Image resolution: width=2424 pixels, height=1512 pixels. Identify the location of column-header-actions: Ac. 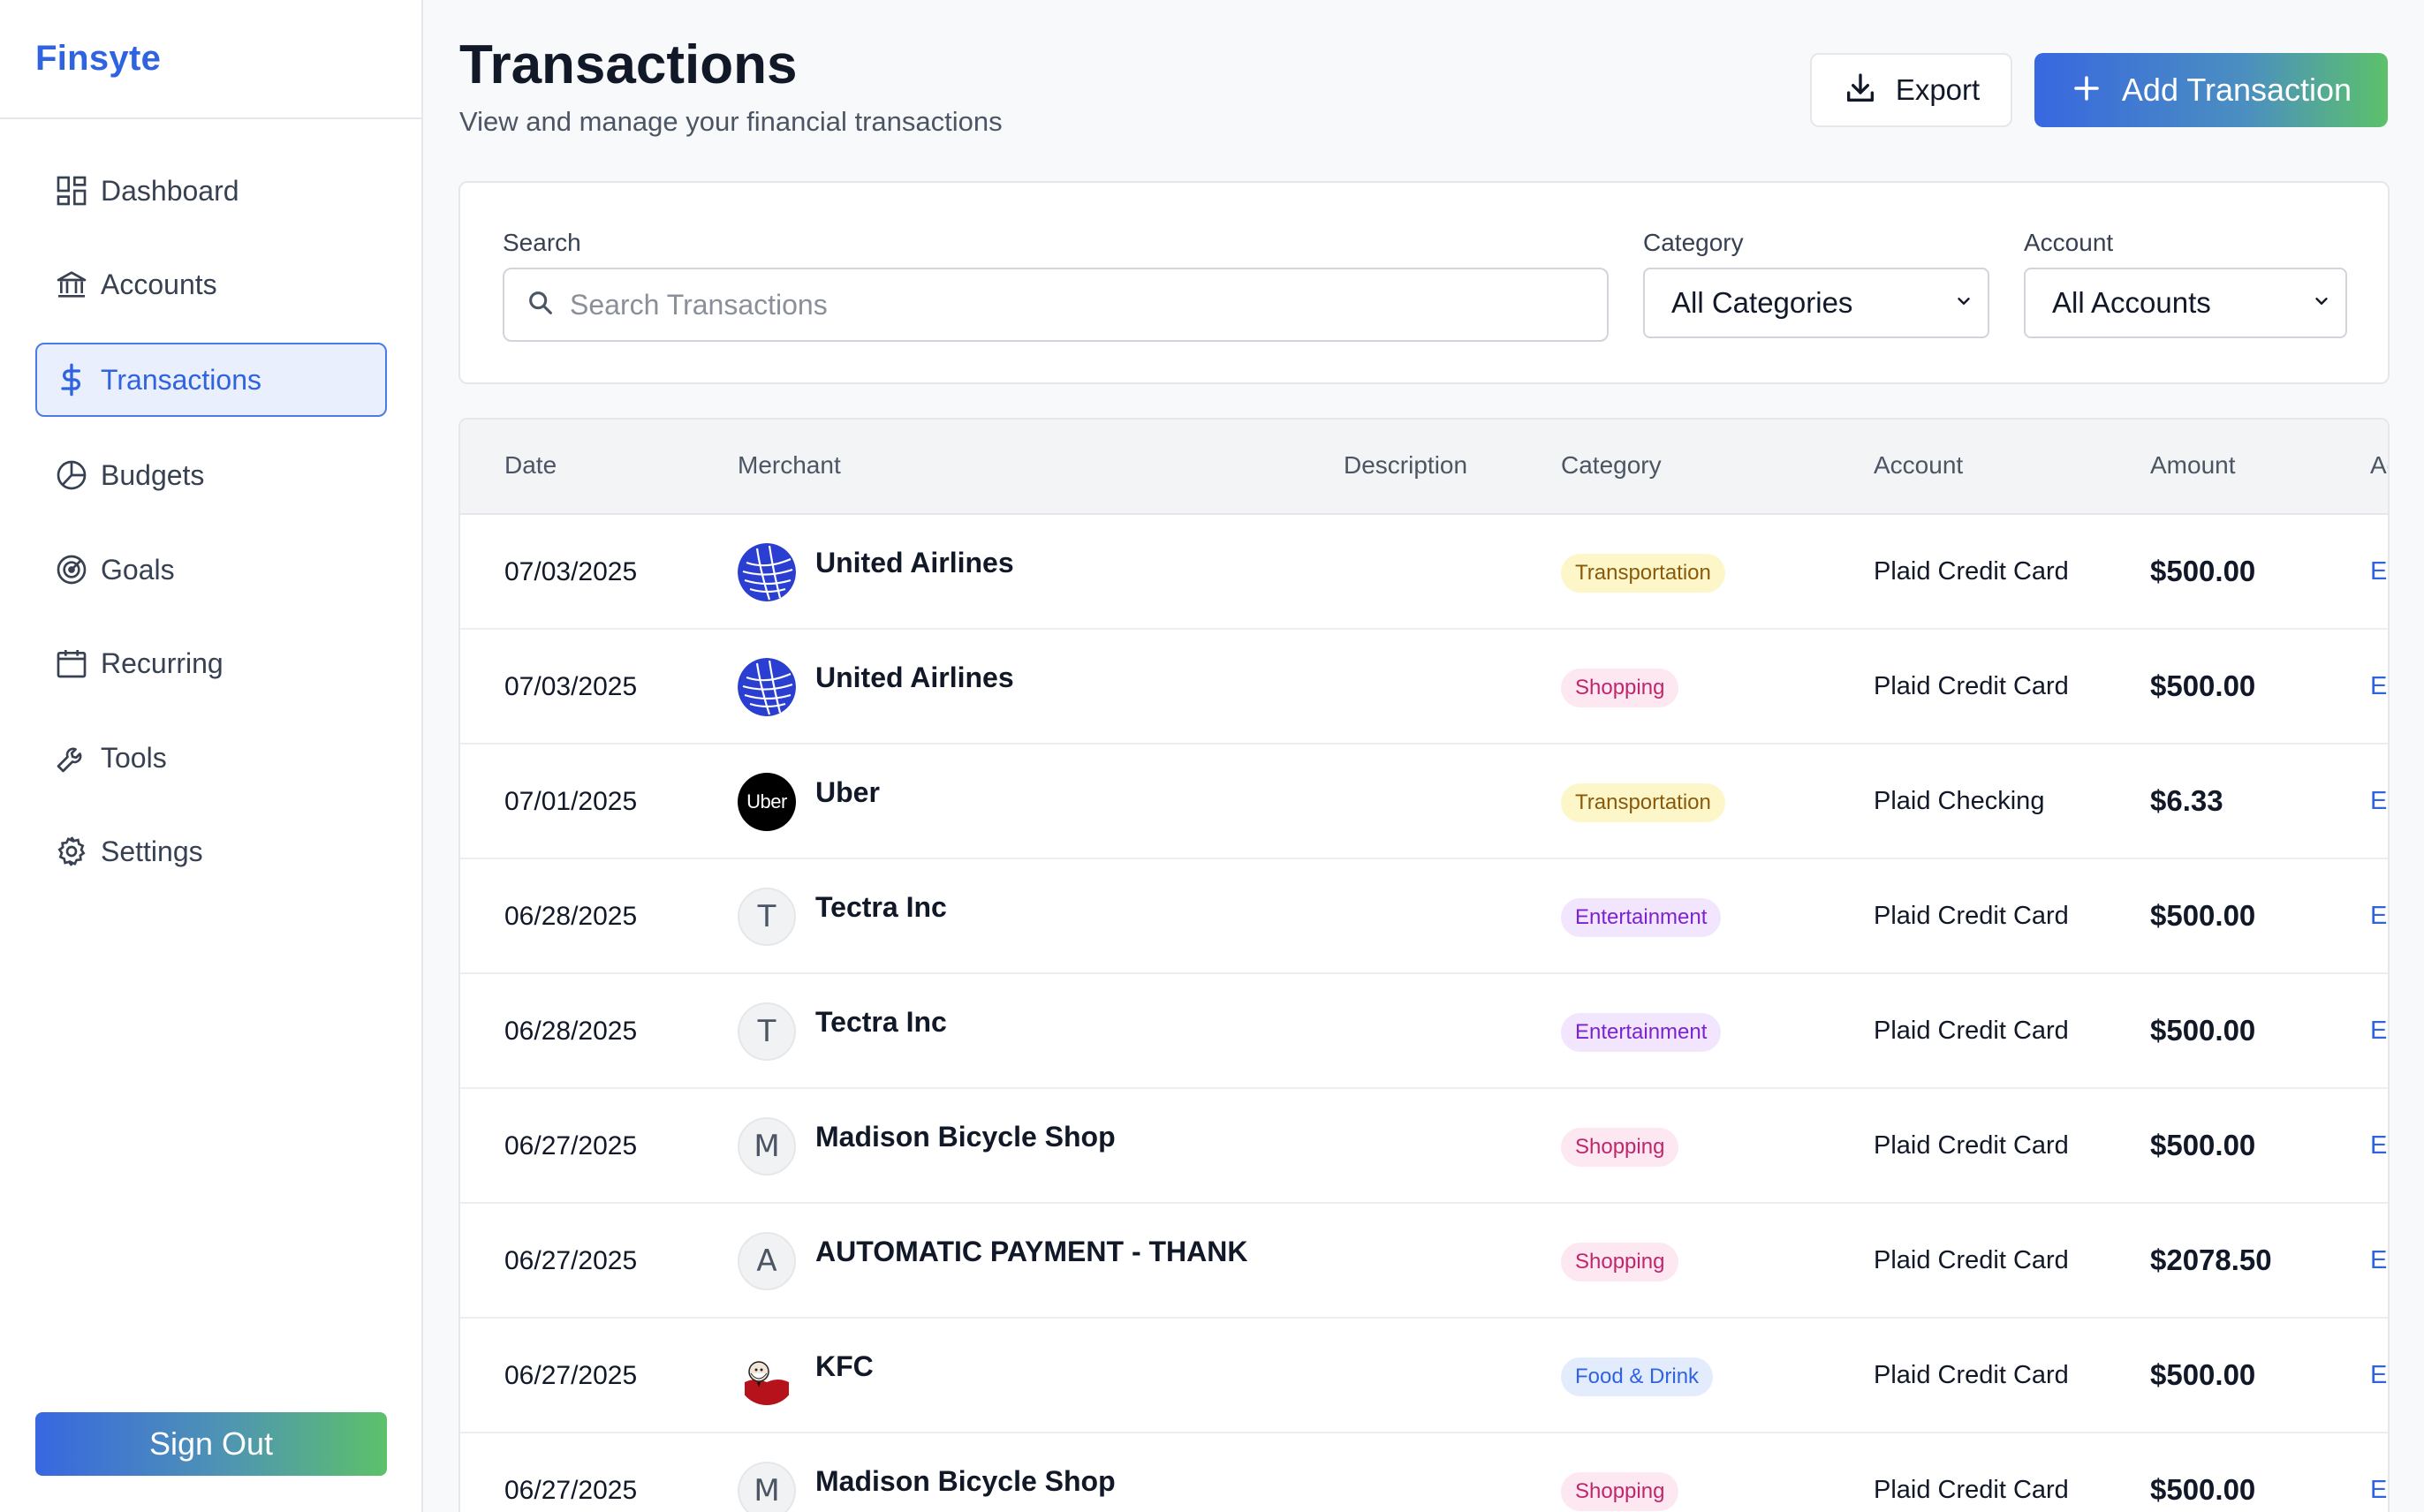
(2379, 465).